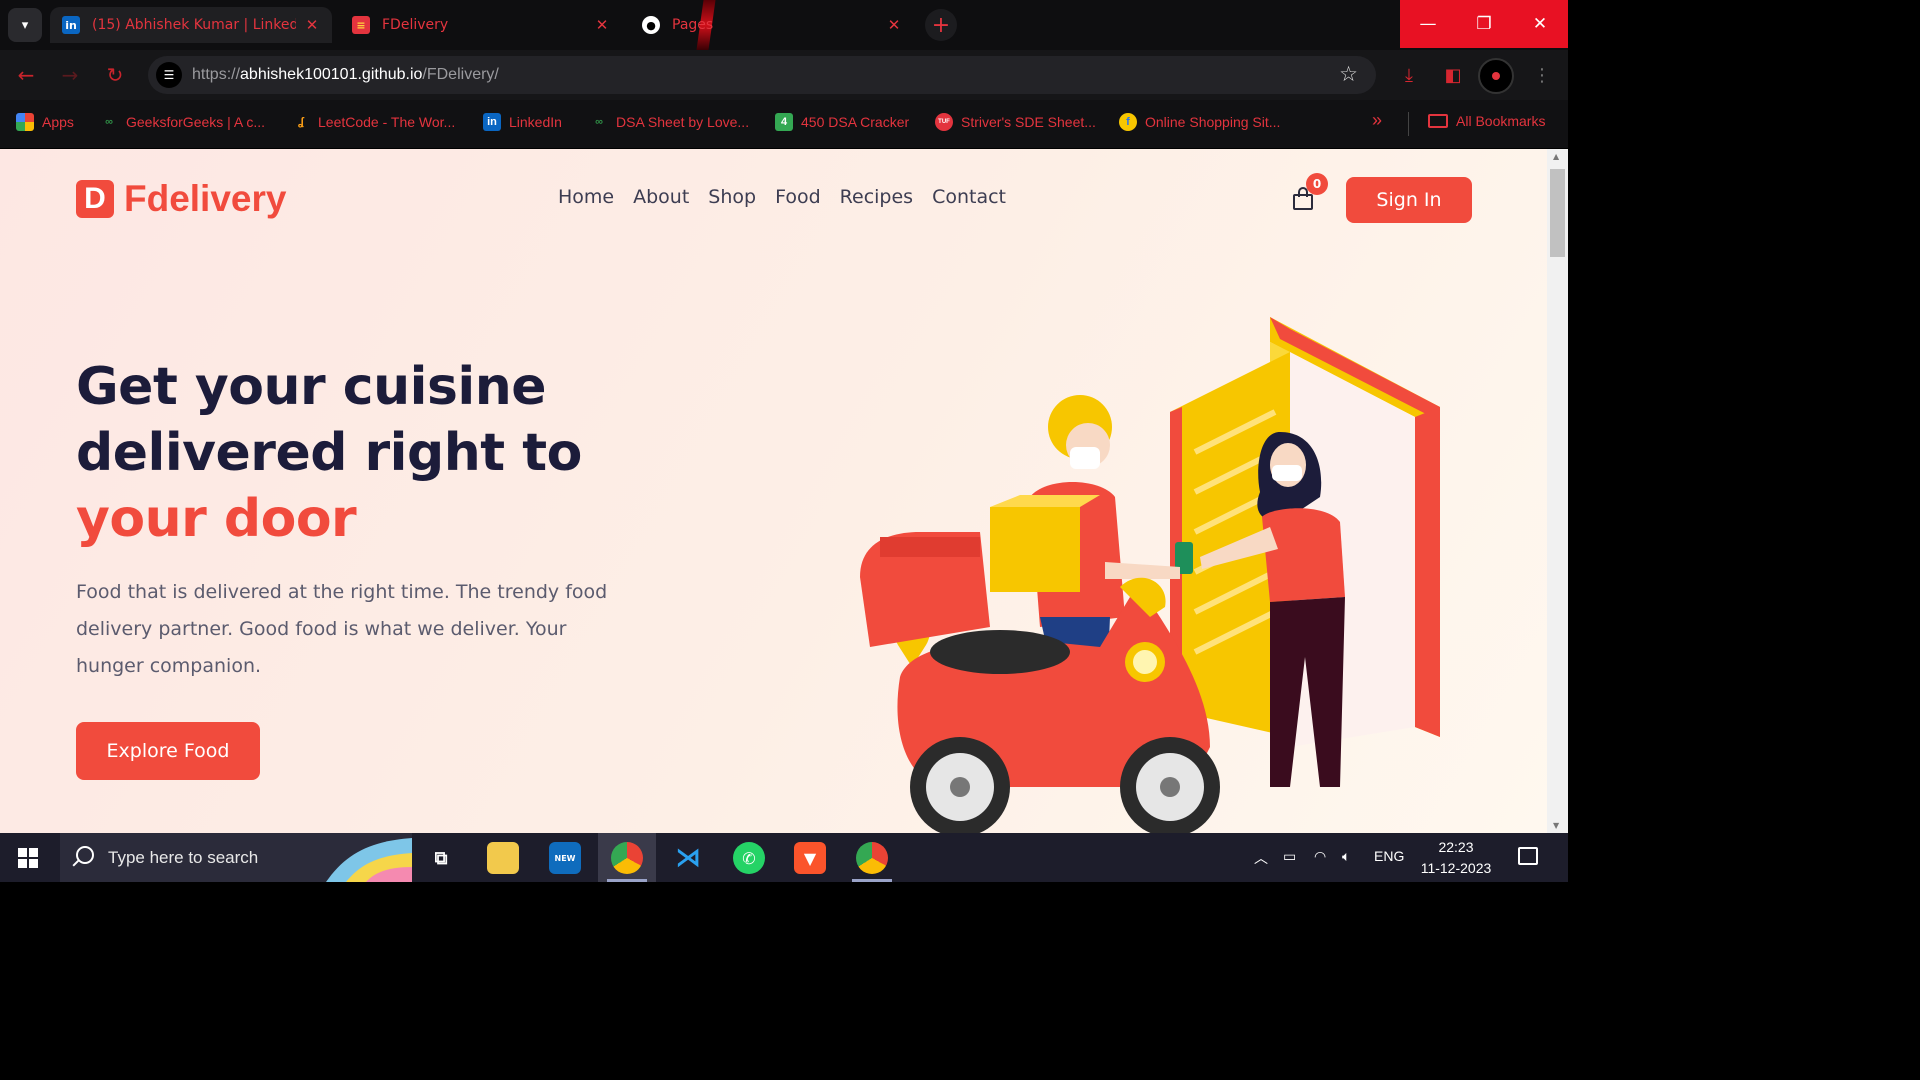 The height and width of the screenshot is (1080, 1920). What do you see at coordinates (872, 858) in the screenshot?
I see `chrome-profile-icon` at bounding box center [872, 858].